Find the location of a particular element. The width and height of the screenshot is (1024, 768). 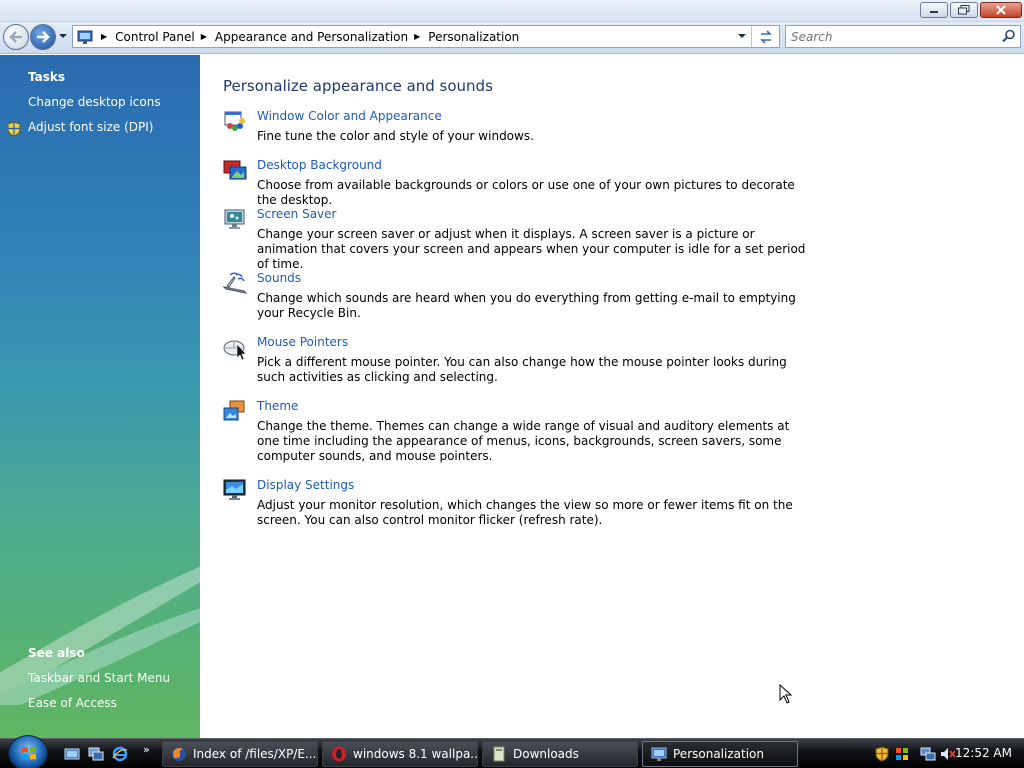

display-settings-link: Display Settings is located at coordinates (305, 485).